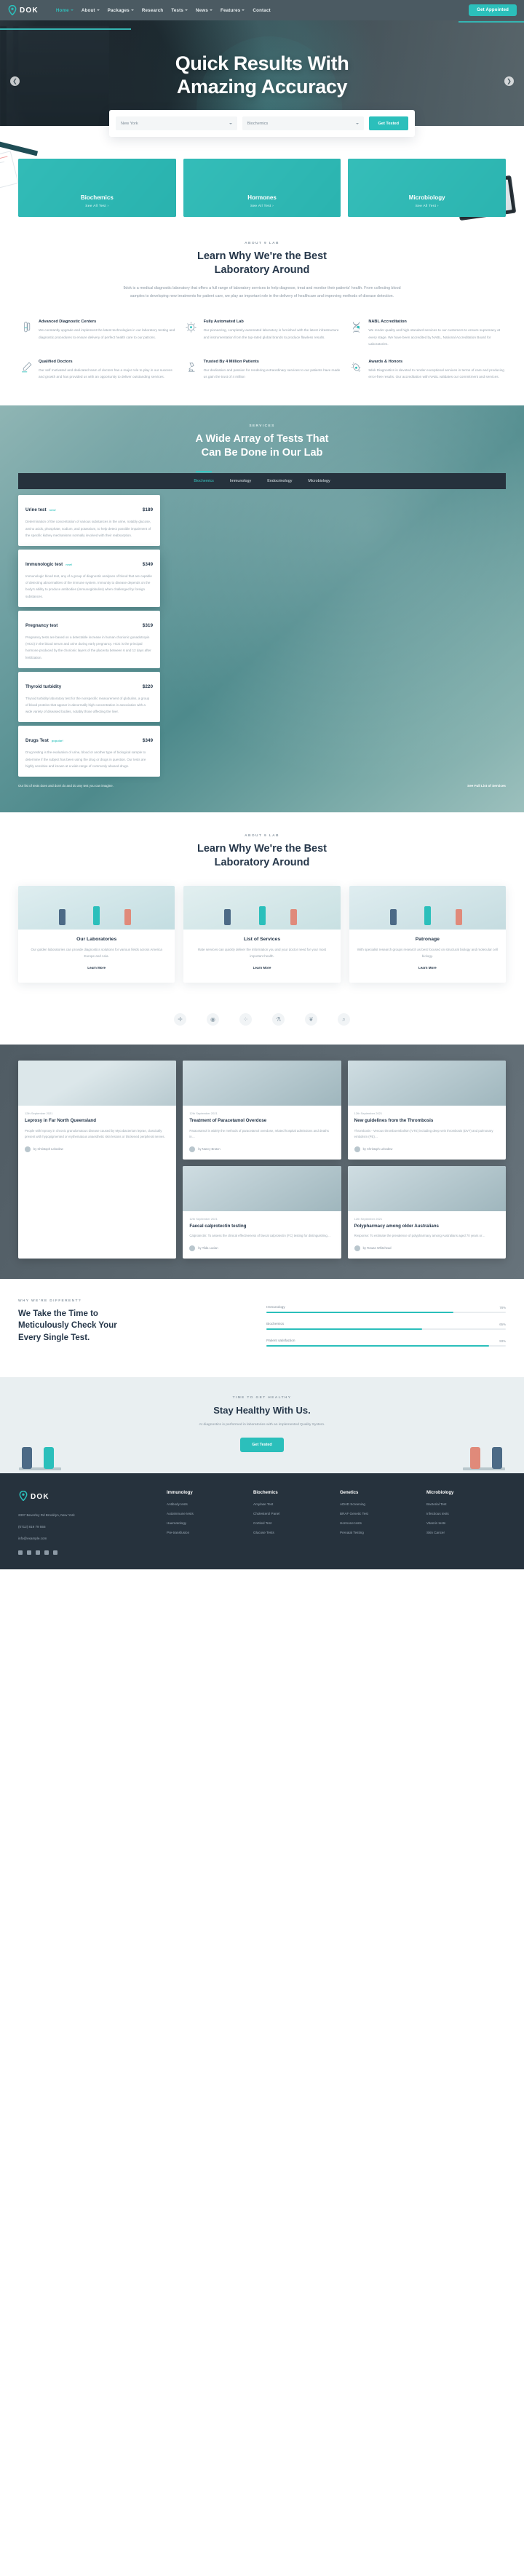 This screenshot has width=524, height=2576. I want to click on footer-link: Amylase Test, so click(293, 1504).